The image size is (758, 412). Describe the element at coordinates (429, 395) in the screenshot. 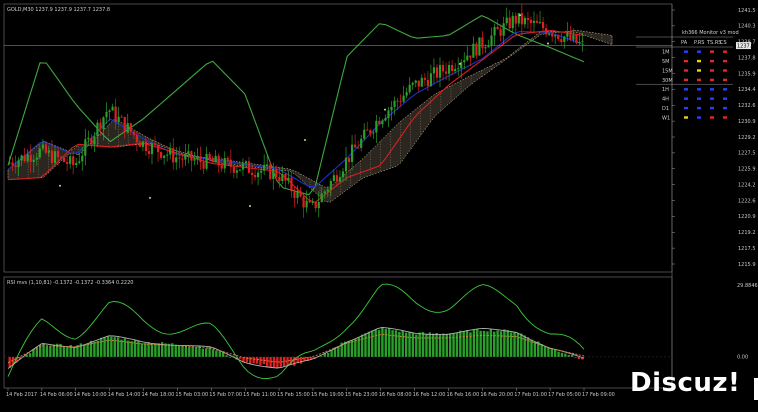

I see `time-tick-label: 16 Feb 12:00` at that location.